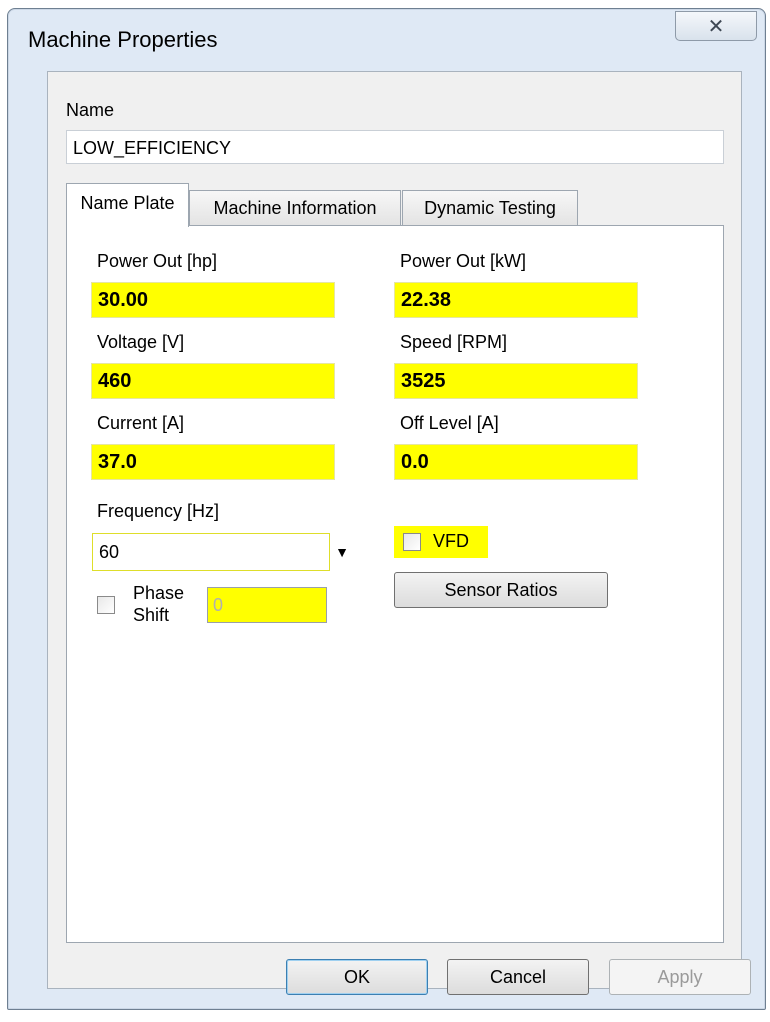  What do you see at coordinates (516, 381) in the screenshot?
I see `speed-input: 3525` at bounding box center [516, 381].